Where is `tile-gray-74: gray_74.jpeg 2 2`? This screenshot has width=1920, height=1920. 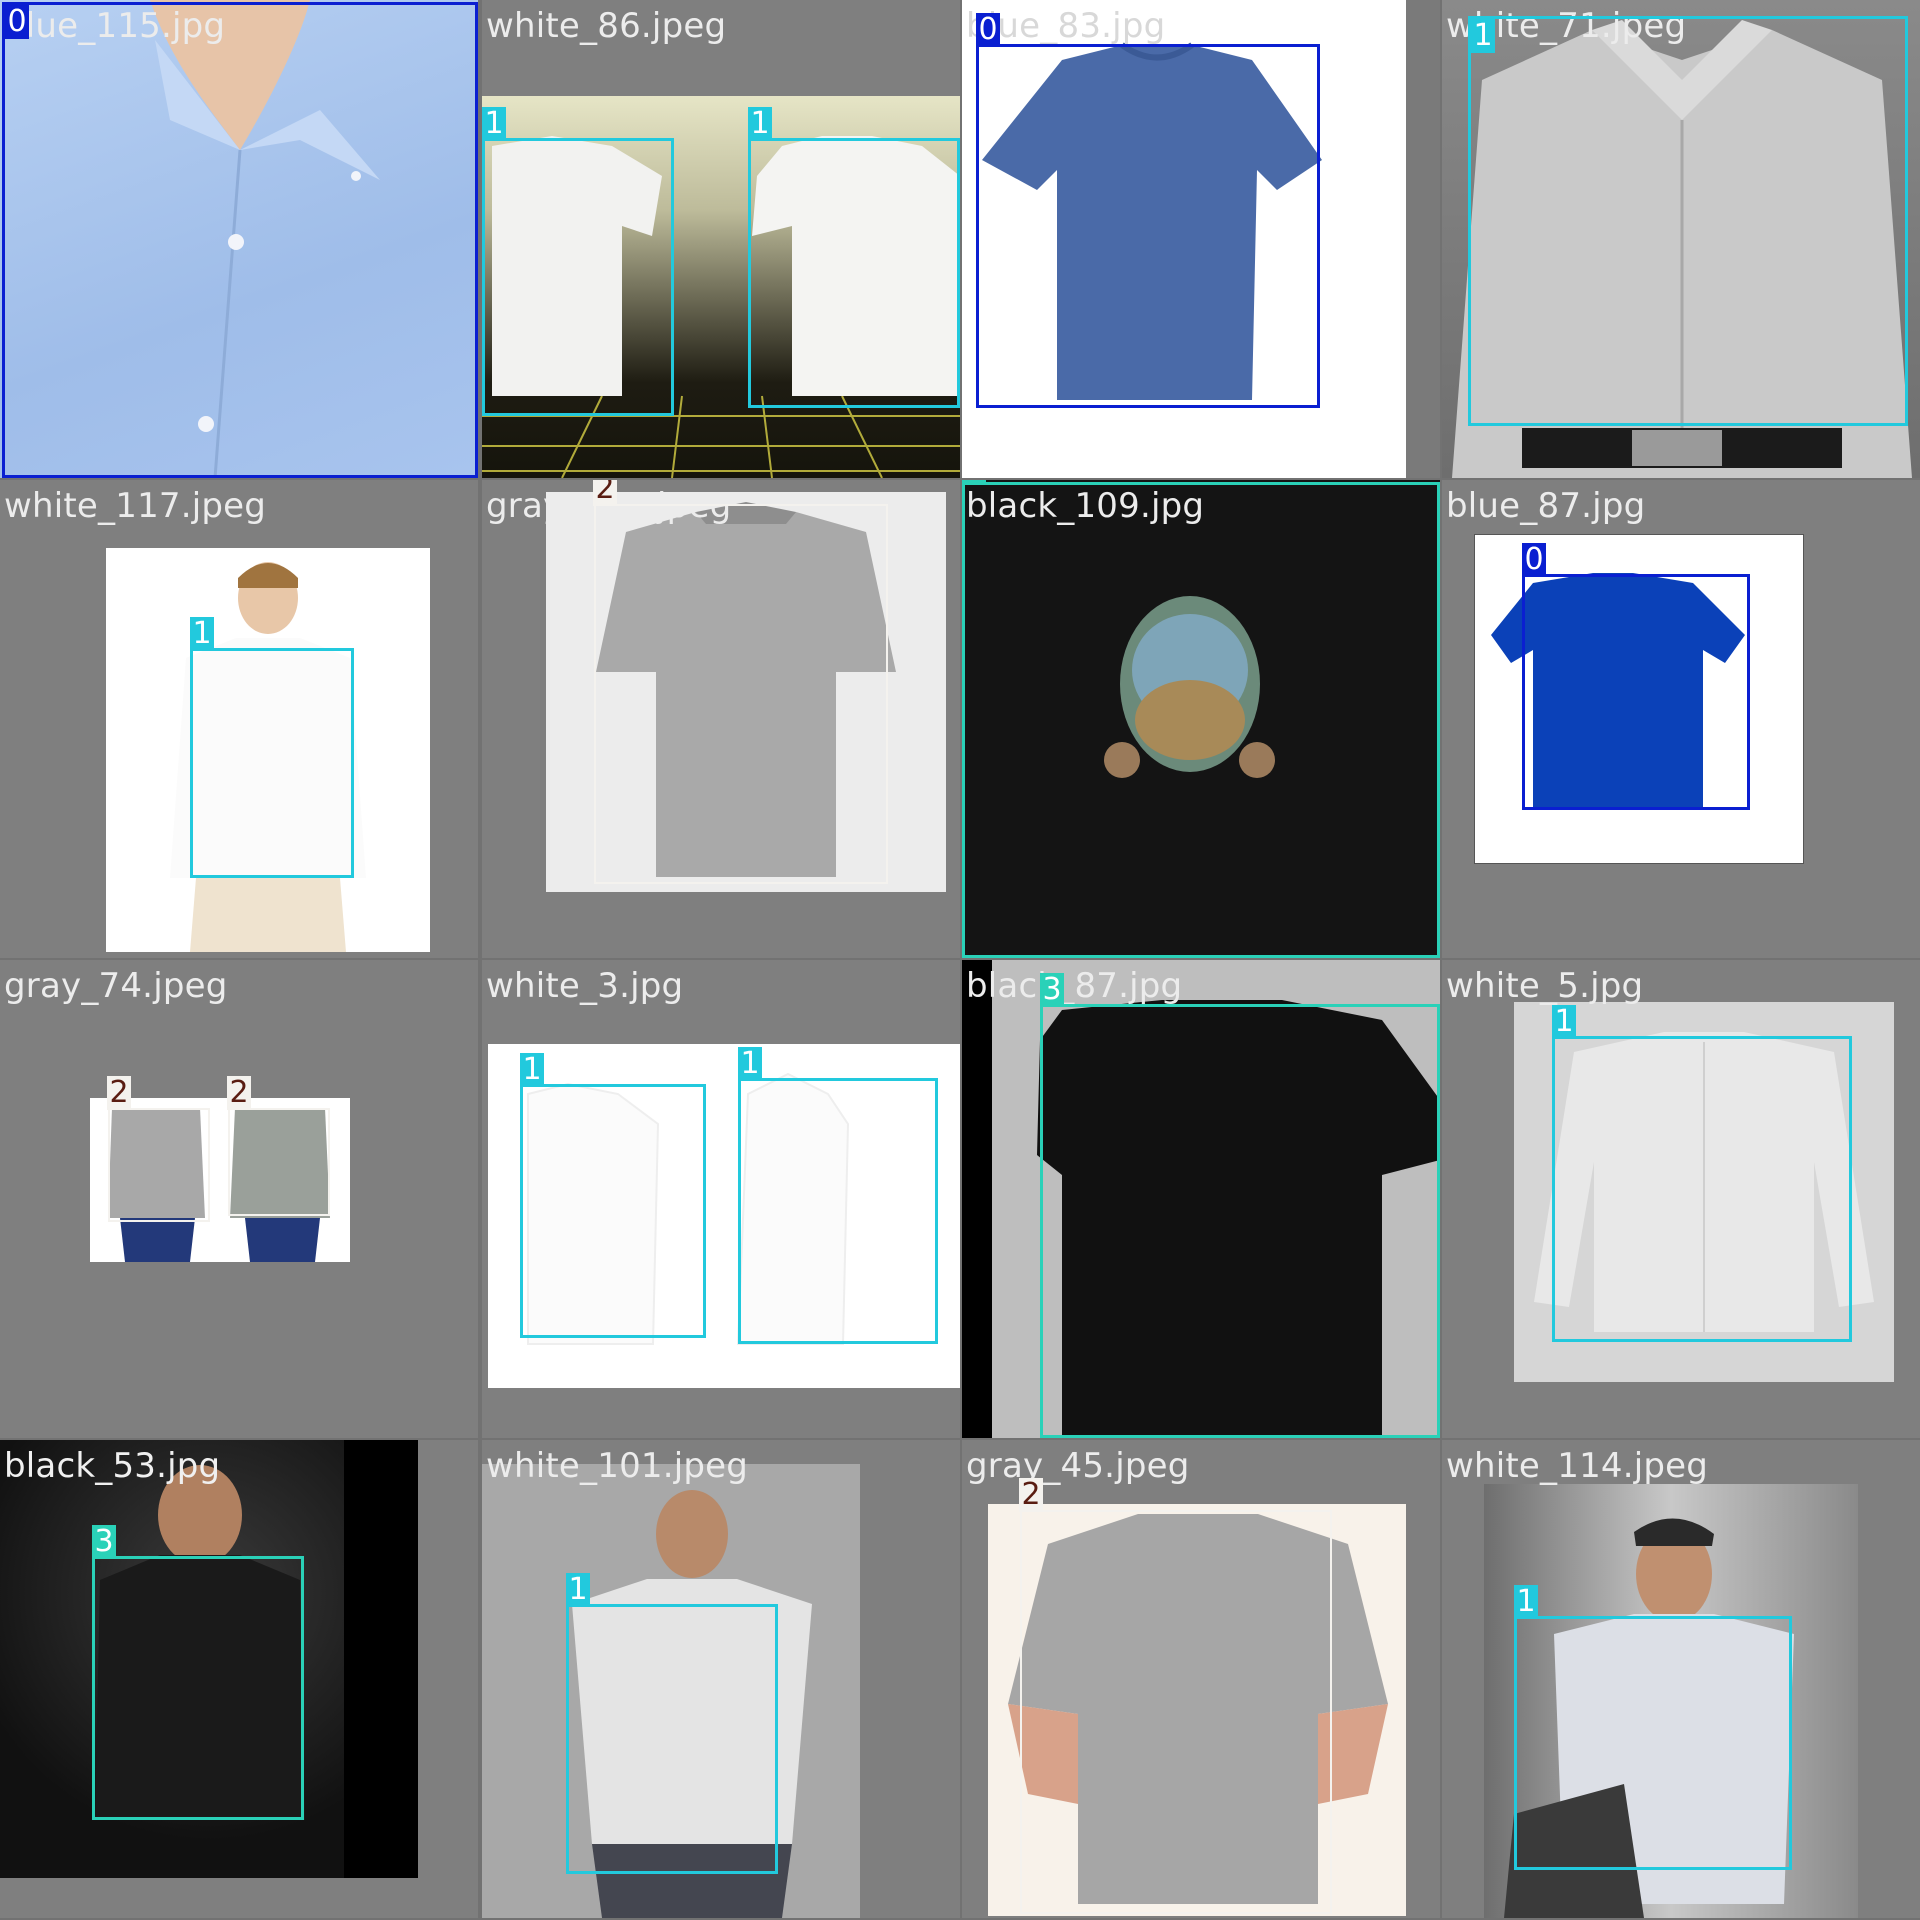 tile-gray-74: gray_74.jpeg 2 2 is located at coordinates (239, 1199).